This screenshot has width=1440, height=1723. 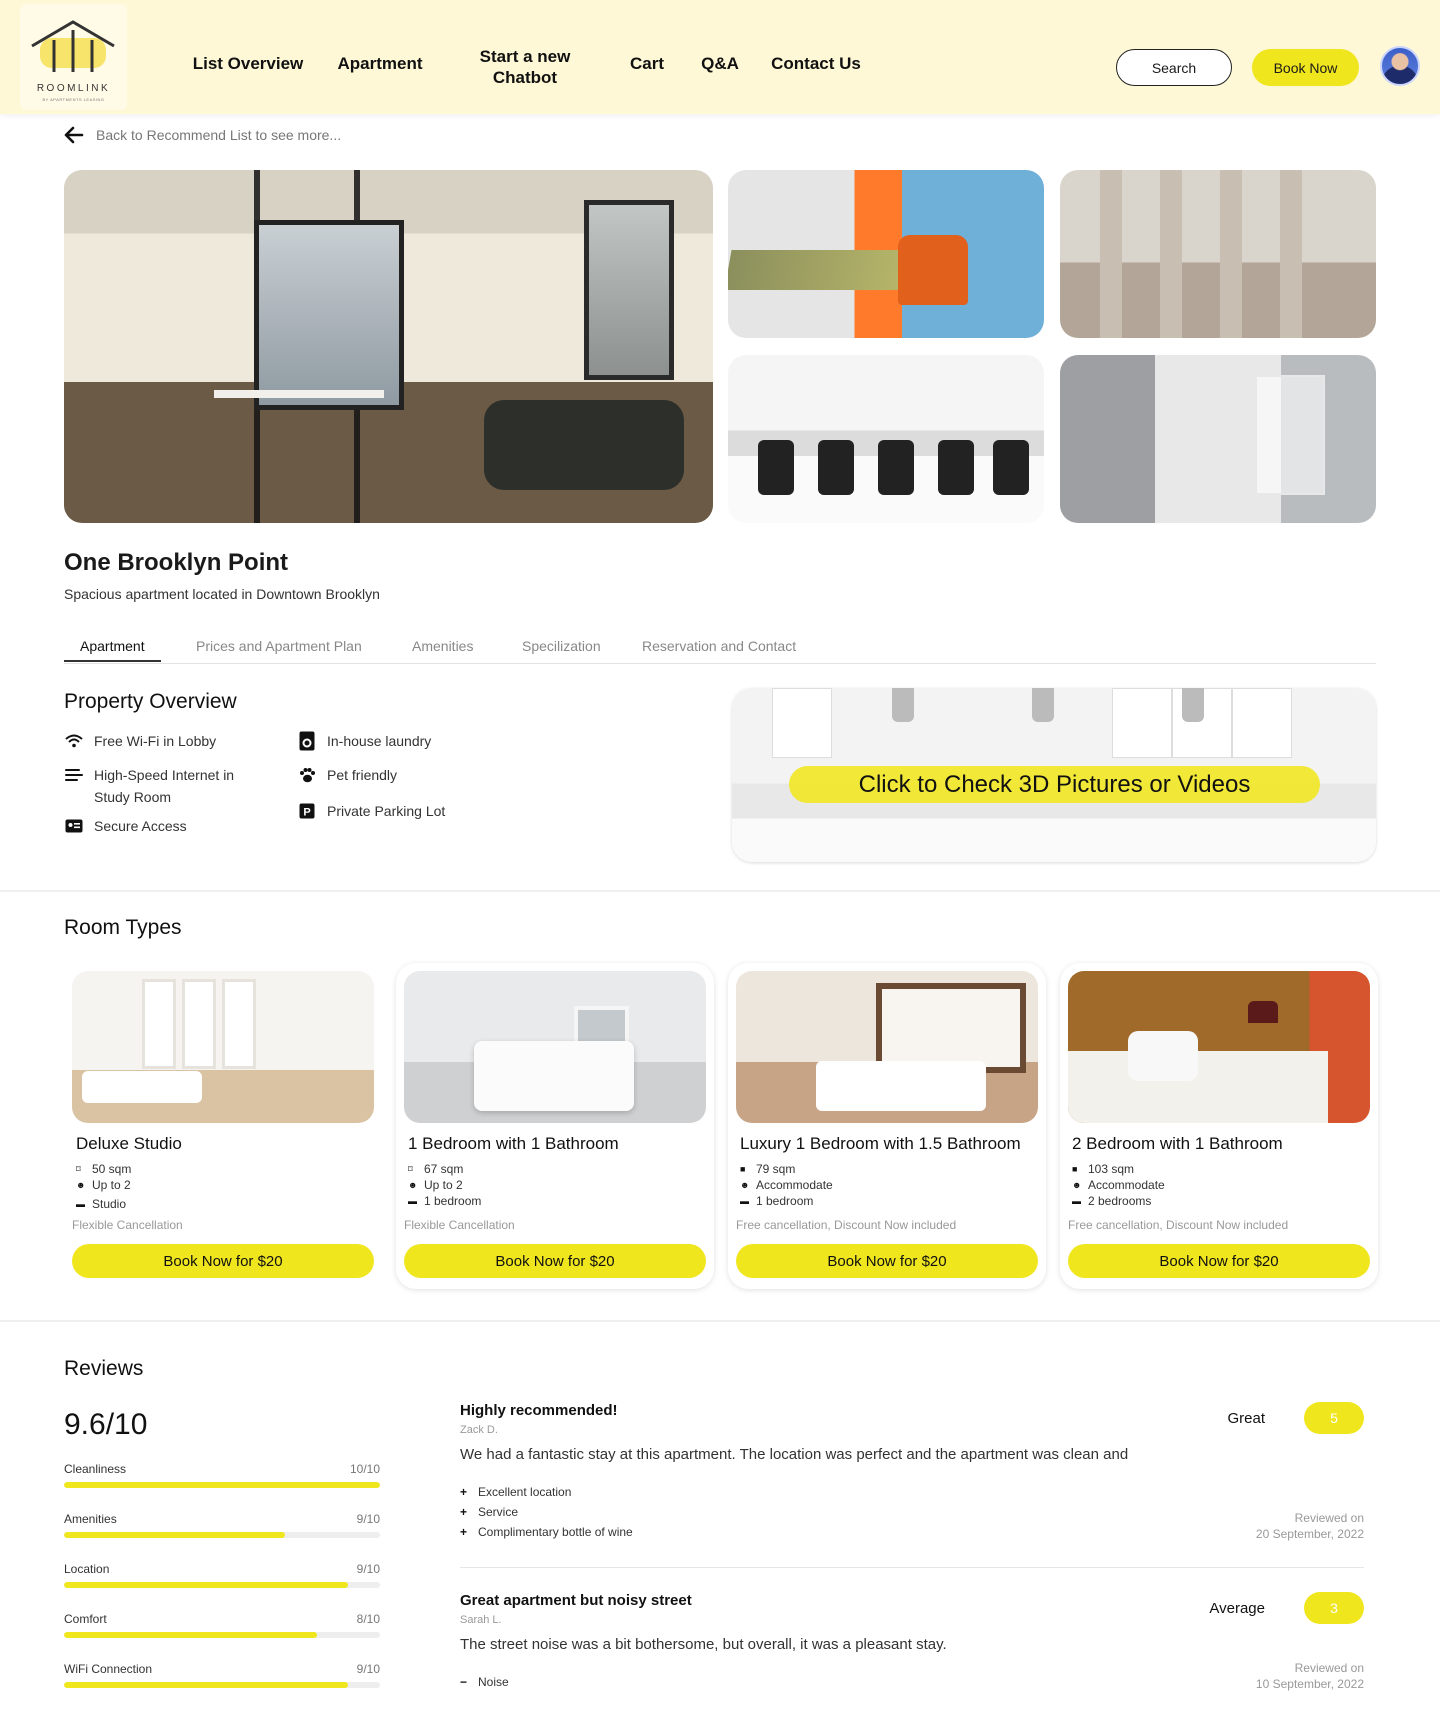 I want to click on feature-secure-access: Secure Access, so click(x=174, y=826).